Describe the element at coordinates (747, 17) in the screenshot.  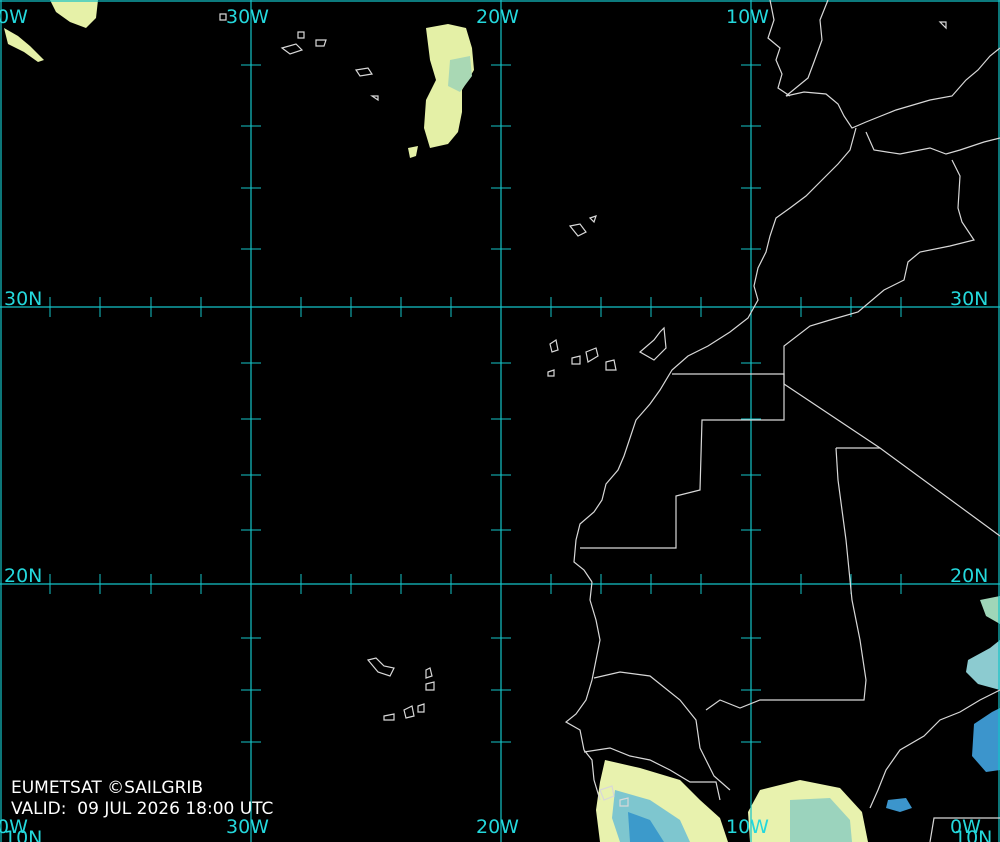
I see `lon-top-label-10w: 10W` at that location.